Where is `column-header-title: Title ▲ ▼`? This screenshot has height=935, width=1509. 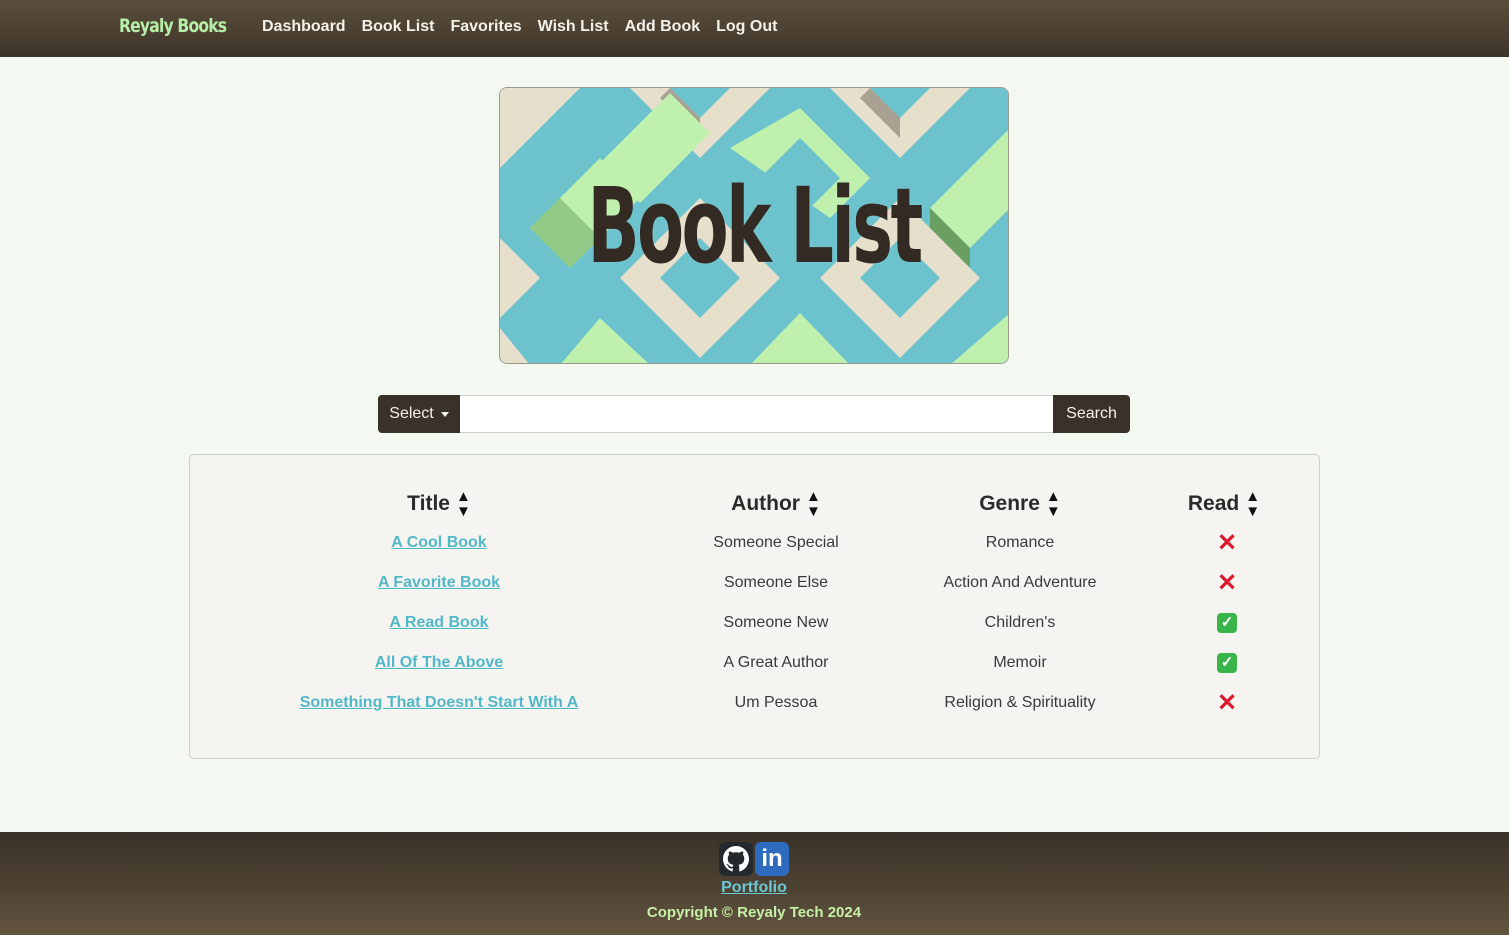 column-header-title: Title ▲ ▼ is located at coordinates (439, 504).